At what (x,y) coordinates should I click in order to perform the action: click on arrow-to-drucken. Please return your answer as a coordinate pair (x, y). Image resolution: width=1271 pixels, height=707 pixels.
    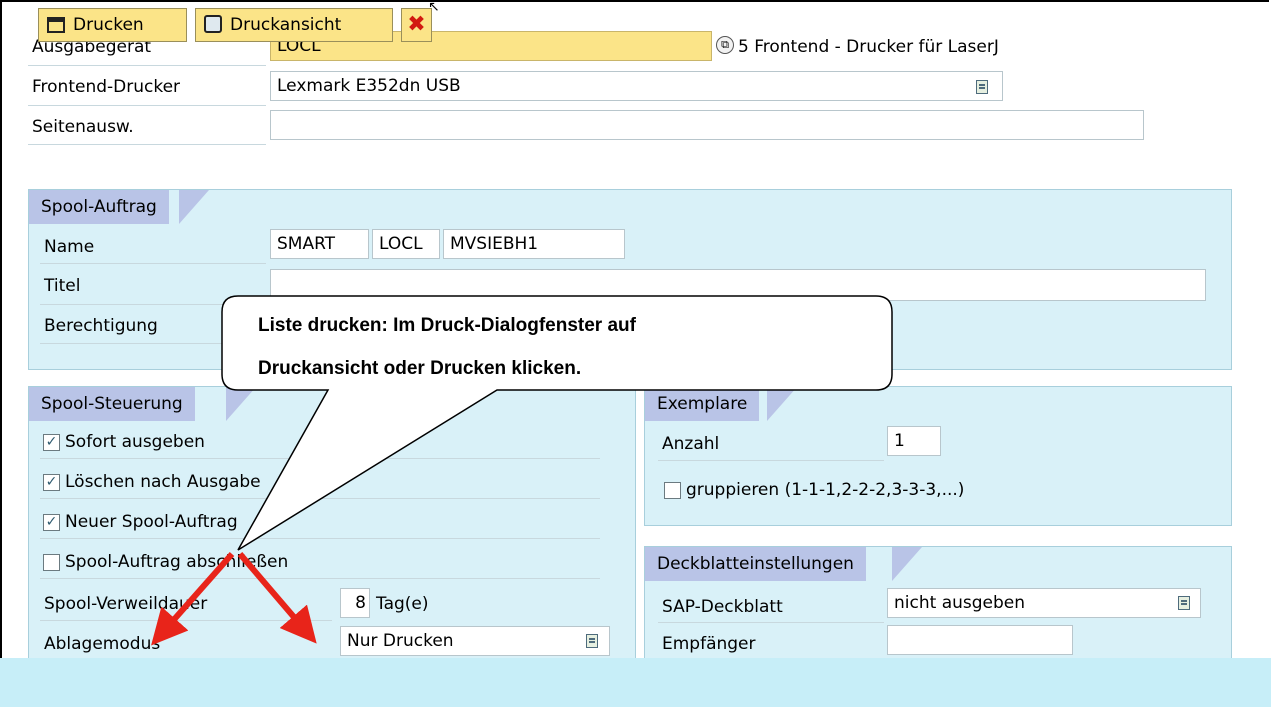
    Looking at the image, I should click on (193, 599).